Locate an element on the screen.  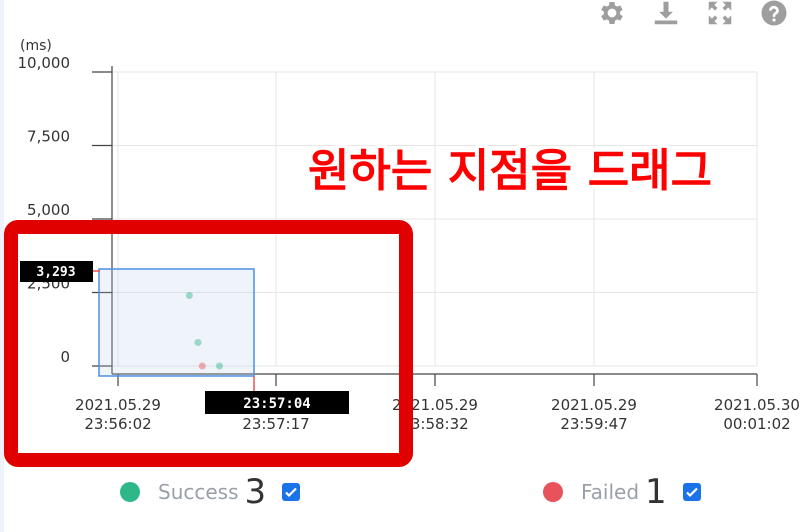
y-readout-value: 3,293 is located at coordinates (55, 272).